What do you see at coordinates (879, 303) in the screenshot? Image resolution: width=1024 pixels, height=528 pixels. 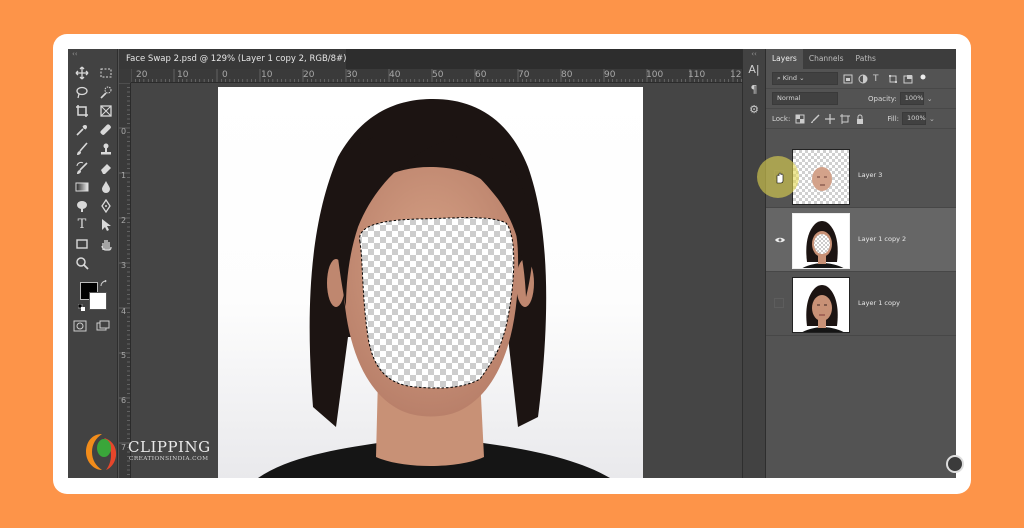 I see `layer-name: Layer 1 copy` at bounding box center [879, 303].